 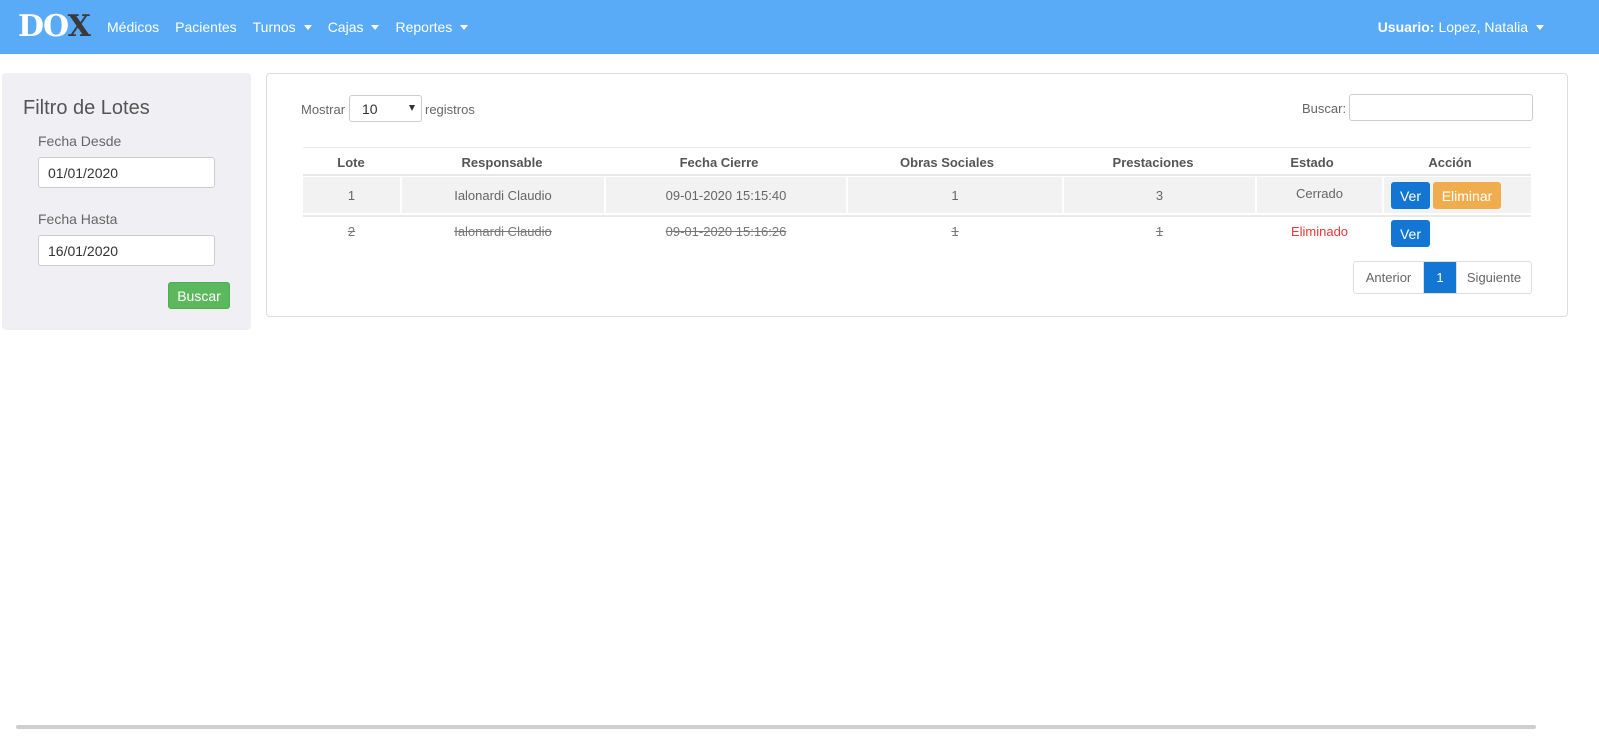 What do you see at coordinates (1159, 231) in the screenshot?
I see `cell-prestaciones: 1` at bounding box center [1159, 231].